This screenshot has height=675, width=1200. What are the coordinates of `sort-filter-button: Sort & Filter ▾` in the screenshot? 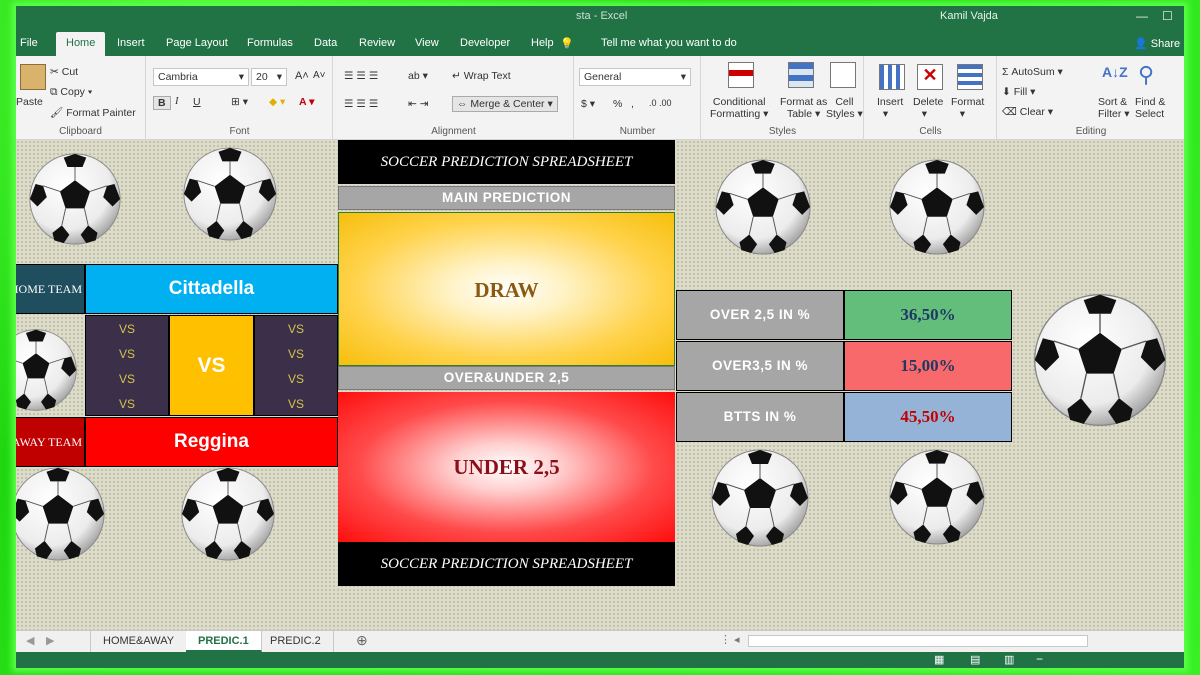 It's located at (1114, 108).